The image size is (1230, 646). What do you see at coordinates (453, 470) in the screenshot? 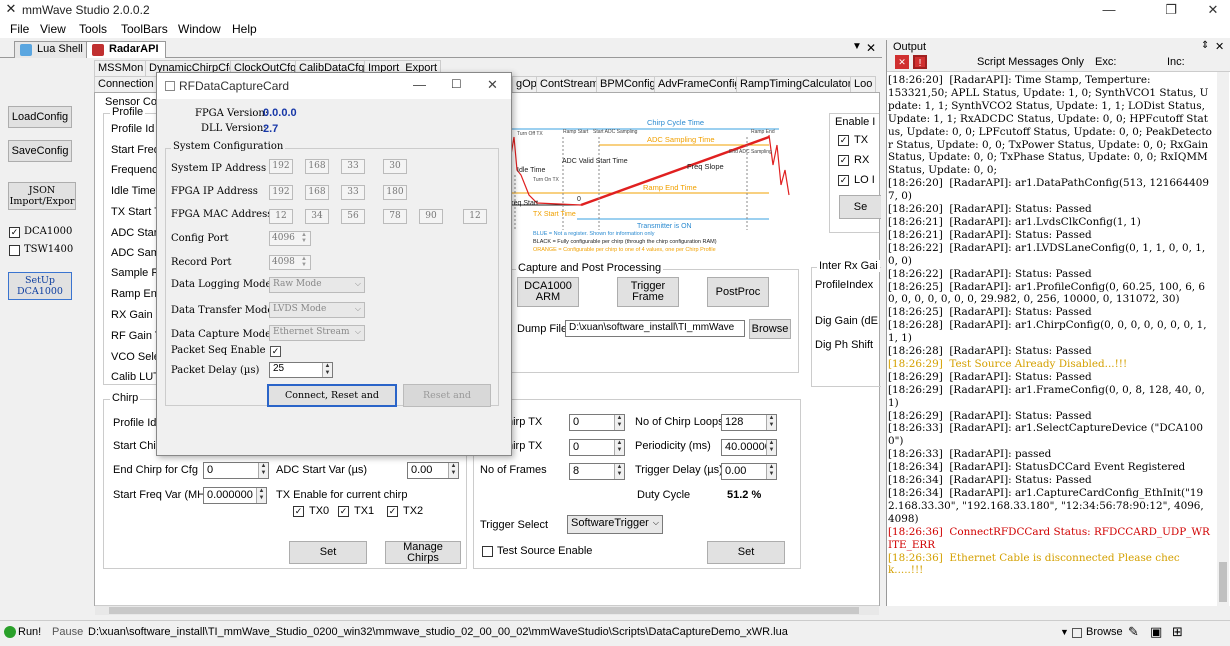
I see `adc-start-var-spinner-icon: ▲ ▼` at bounding box center [453, 470].